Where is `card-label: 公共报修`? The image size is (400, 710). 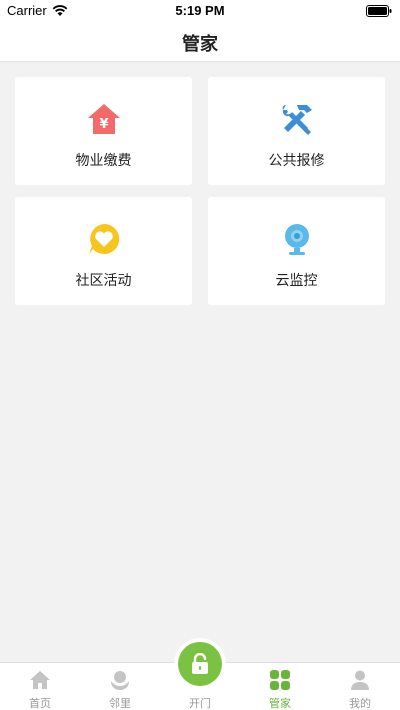 card-label: 公共报修 is located at coordinates (296, 161).